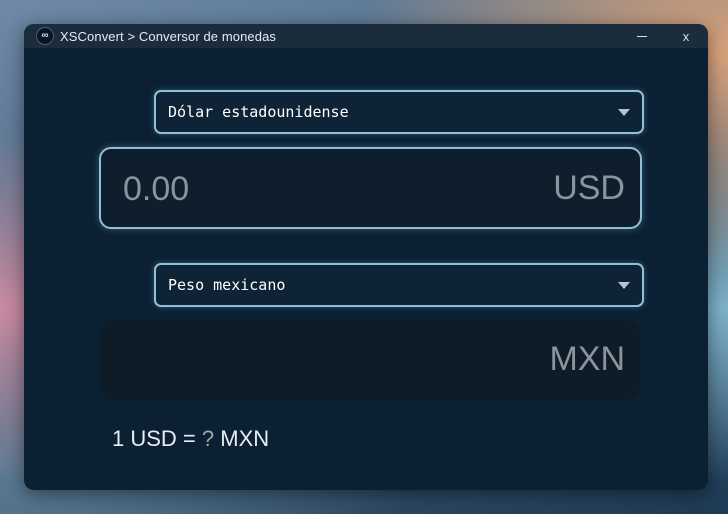 Image resolution: width=728 pixels, height=514 pixels. I want to click on rate-prefix: 1 USD =, so click(157, 438).